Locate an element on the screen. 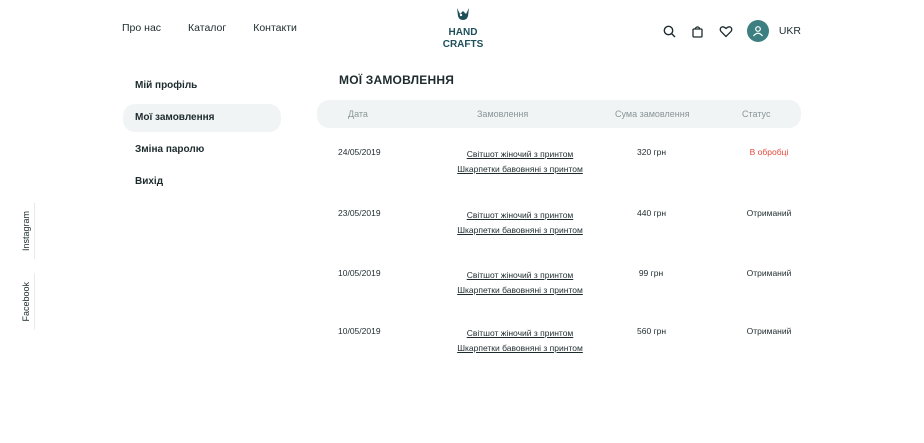 This screenshot has width=924, height=443. user-icon is located at coordinates (757, 31).